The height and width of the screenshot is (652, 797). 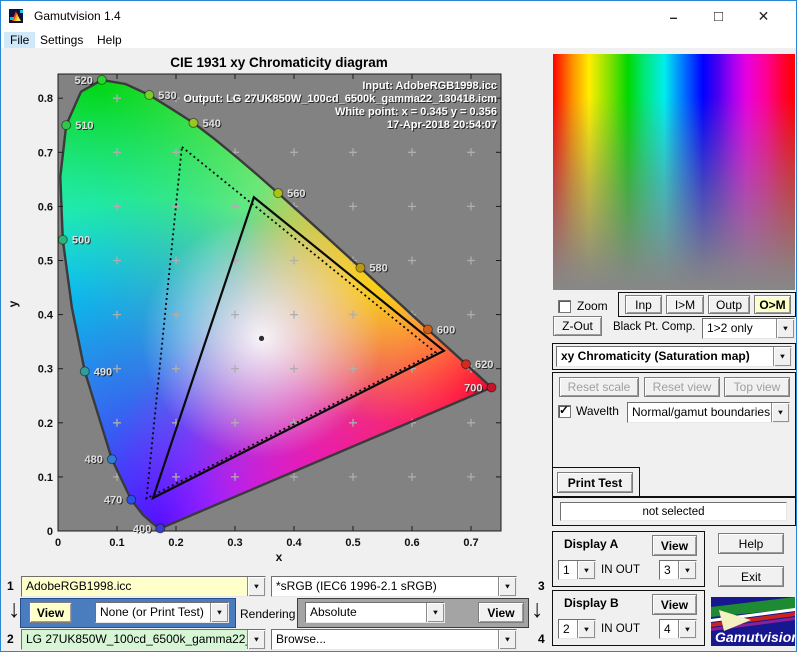 I want to click on rendering-intent-select: Absolute, so click(x=375, y=612).